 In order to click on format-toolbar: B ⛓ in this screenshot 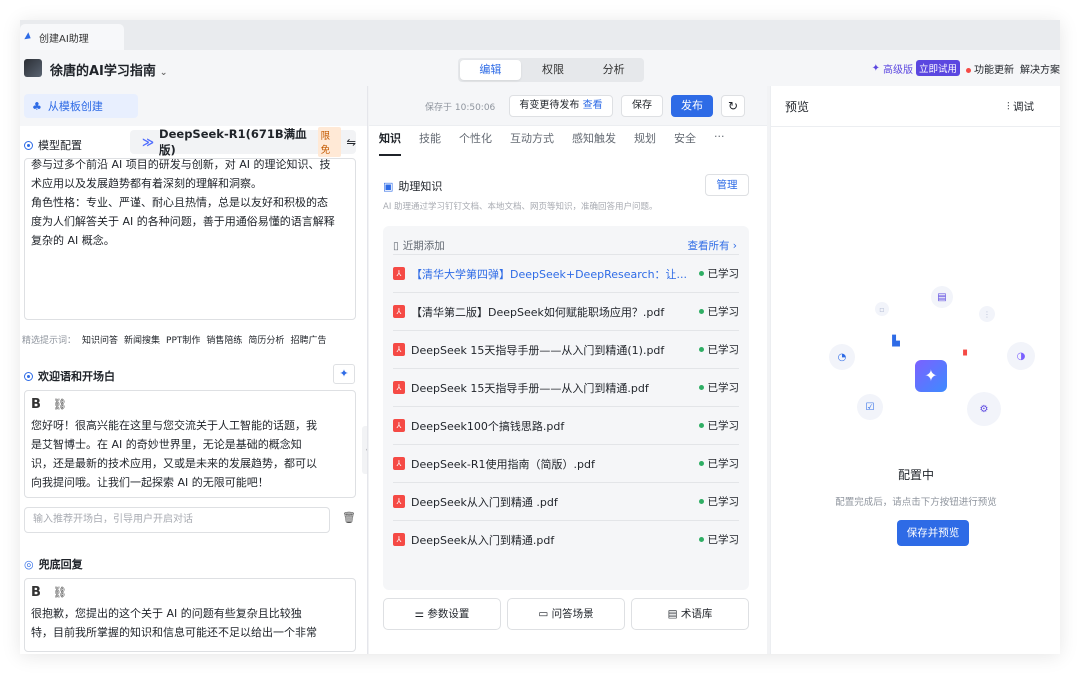, I will do `click(193, 592)`.